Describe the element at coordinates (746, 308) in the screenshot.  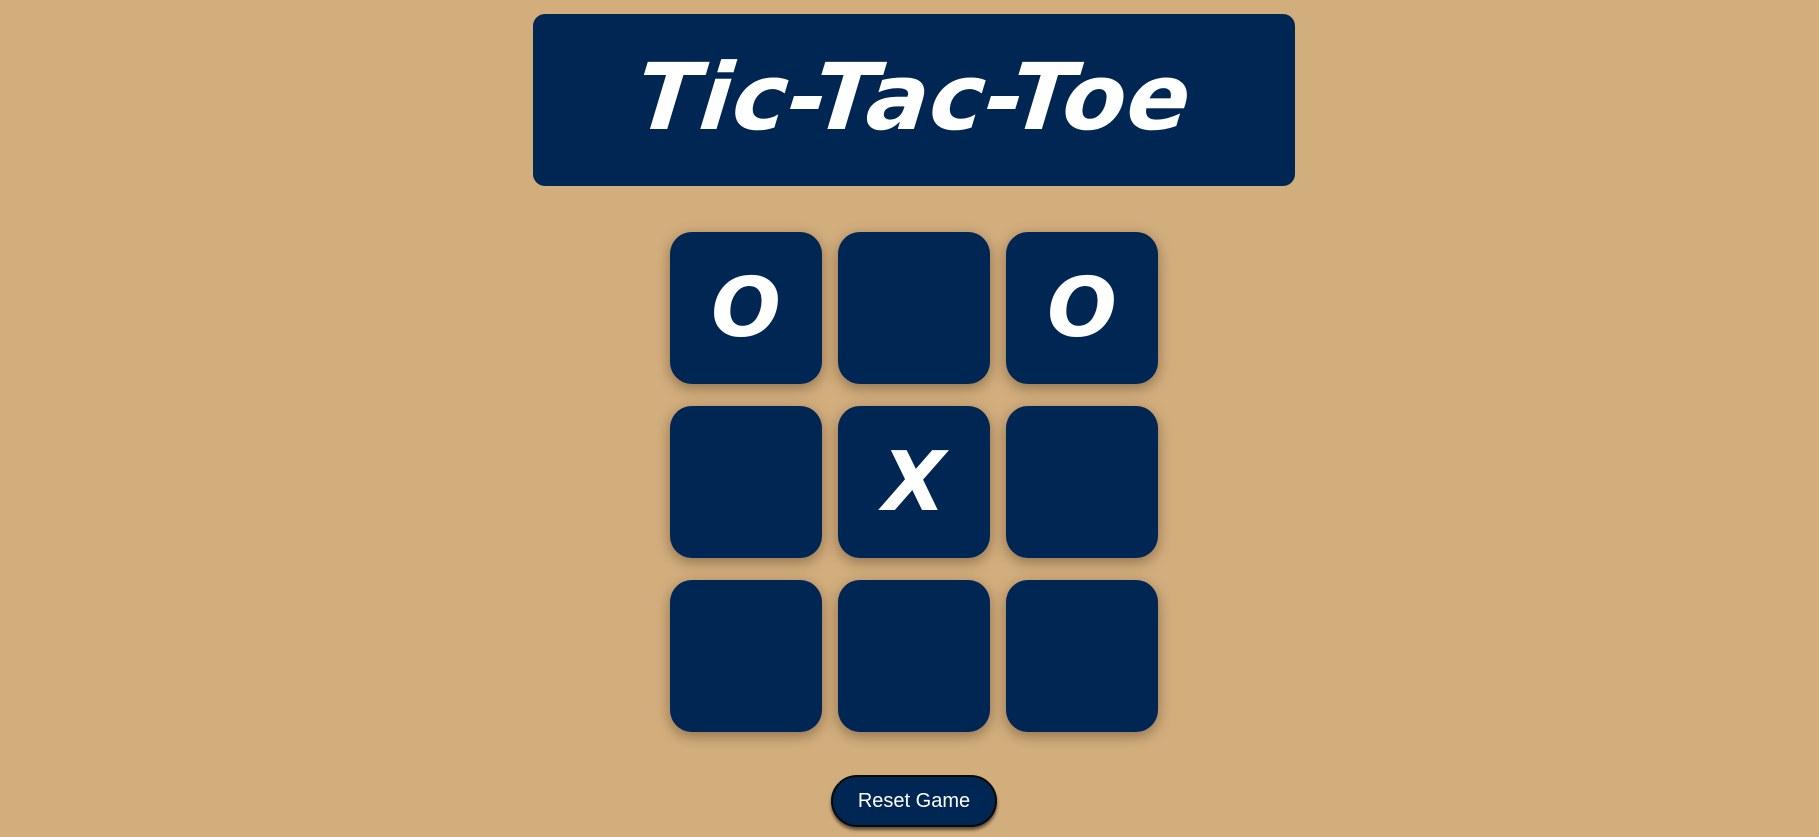
I see `board-cell-1: O` at that location.